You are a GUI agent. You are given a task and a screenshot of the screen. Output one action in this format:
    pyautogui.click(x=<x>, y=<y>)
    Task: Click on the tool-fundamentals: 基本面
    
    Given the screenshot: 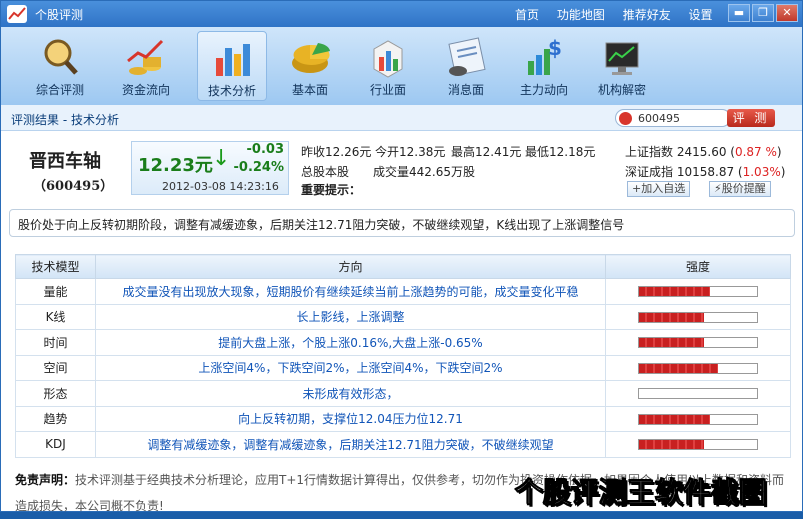 What is the action you would take?
    pyautogui.click(x=310, y=66)
    